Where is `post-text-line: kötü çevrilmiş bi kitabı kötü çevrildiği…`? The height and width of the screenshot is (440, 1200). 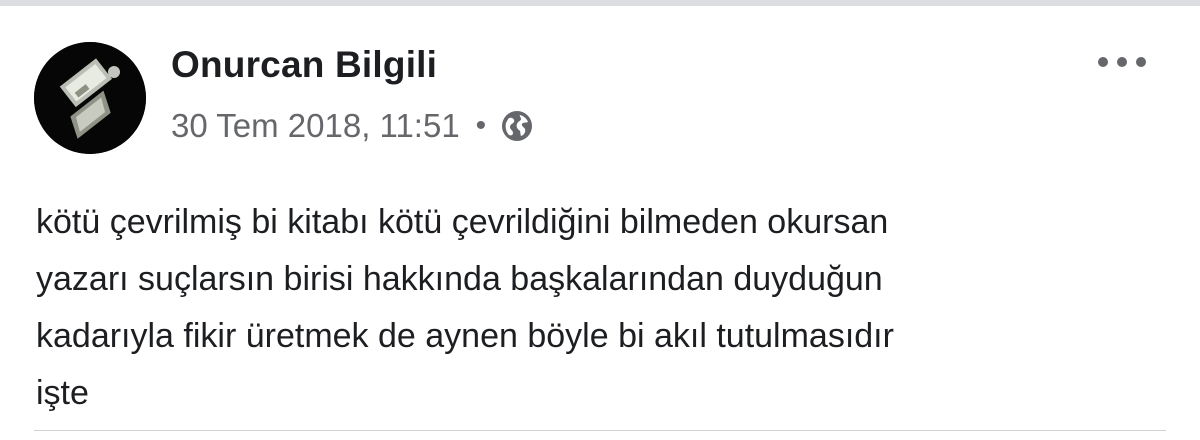
post-text-line: kötü çevrilmiş bi kitabı kötü çevrildiği… is located at coordinates (462, 222).